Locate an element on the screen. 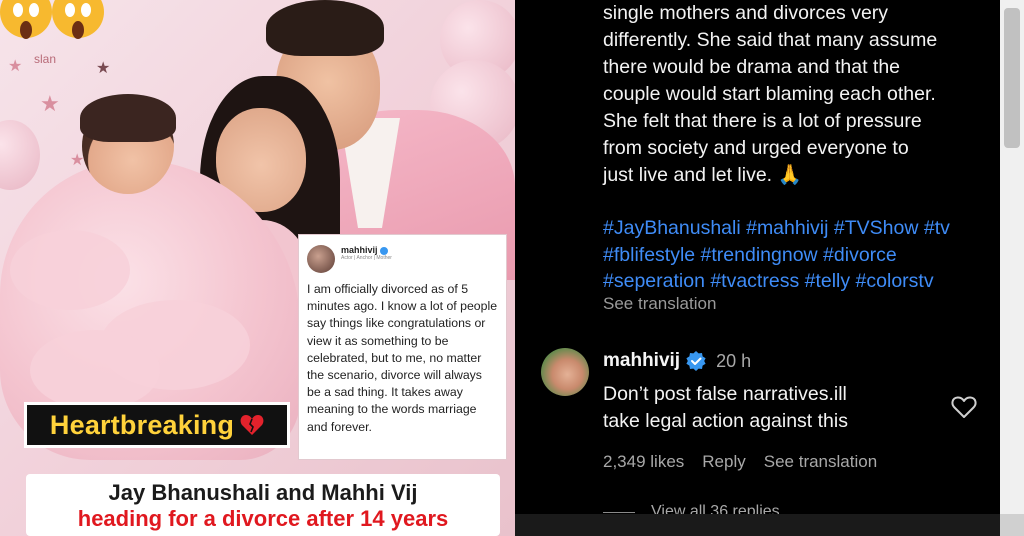  comment-timestamp: 20 h is located at coordinates (734, 360).